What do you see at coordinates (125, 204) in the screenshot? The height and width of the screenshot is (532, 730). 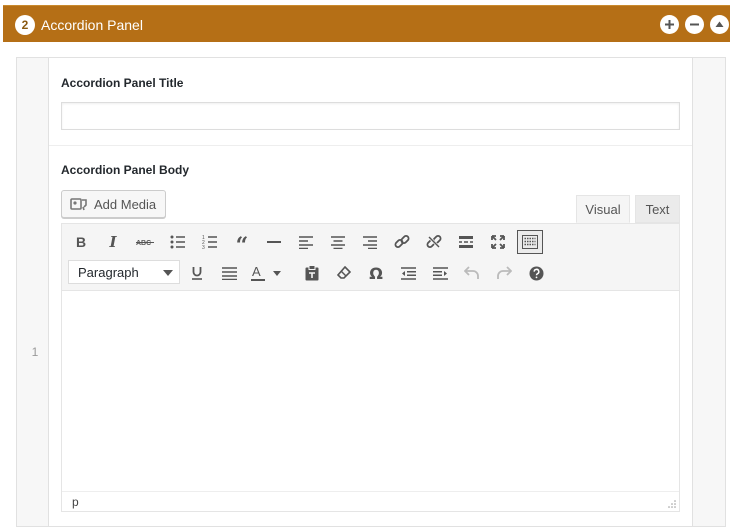 I see `add-media-label: Add Media` at bounding box center [125, 204].